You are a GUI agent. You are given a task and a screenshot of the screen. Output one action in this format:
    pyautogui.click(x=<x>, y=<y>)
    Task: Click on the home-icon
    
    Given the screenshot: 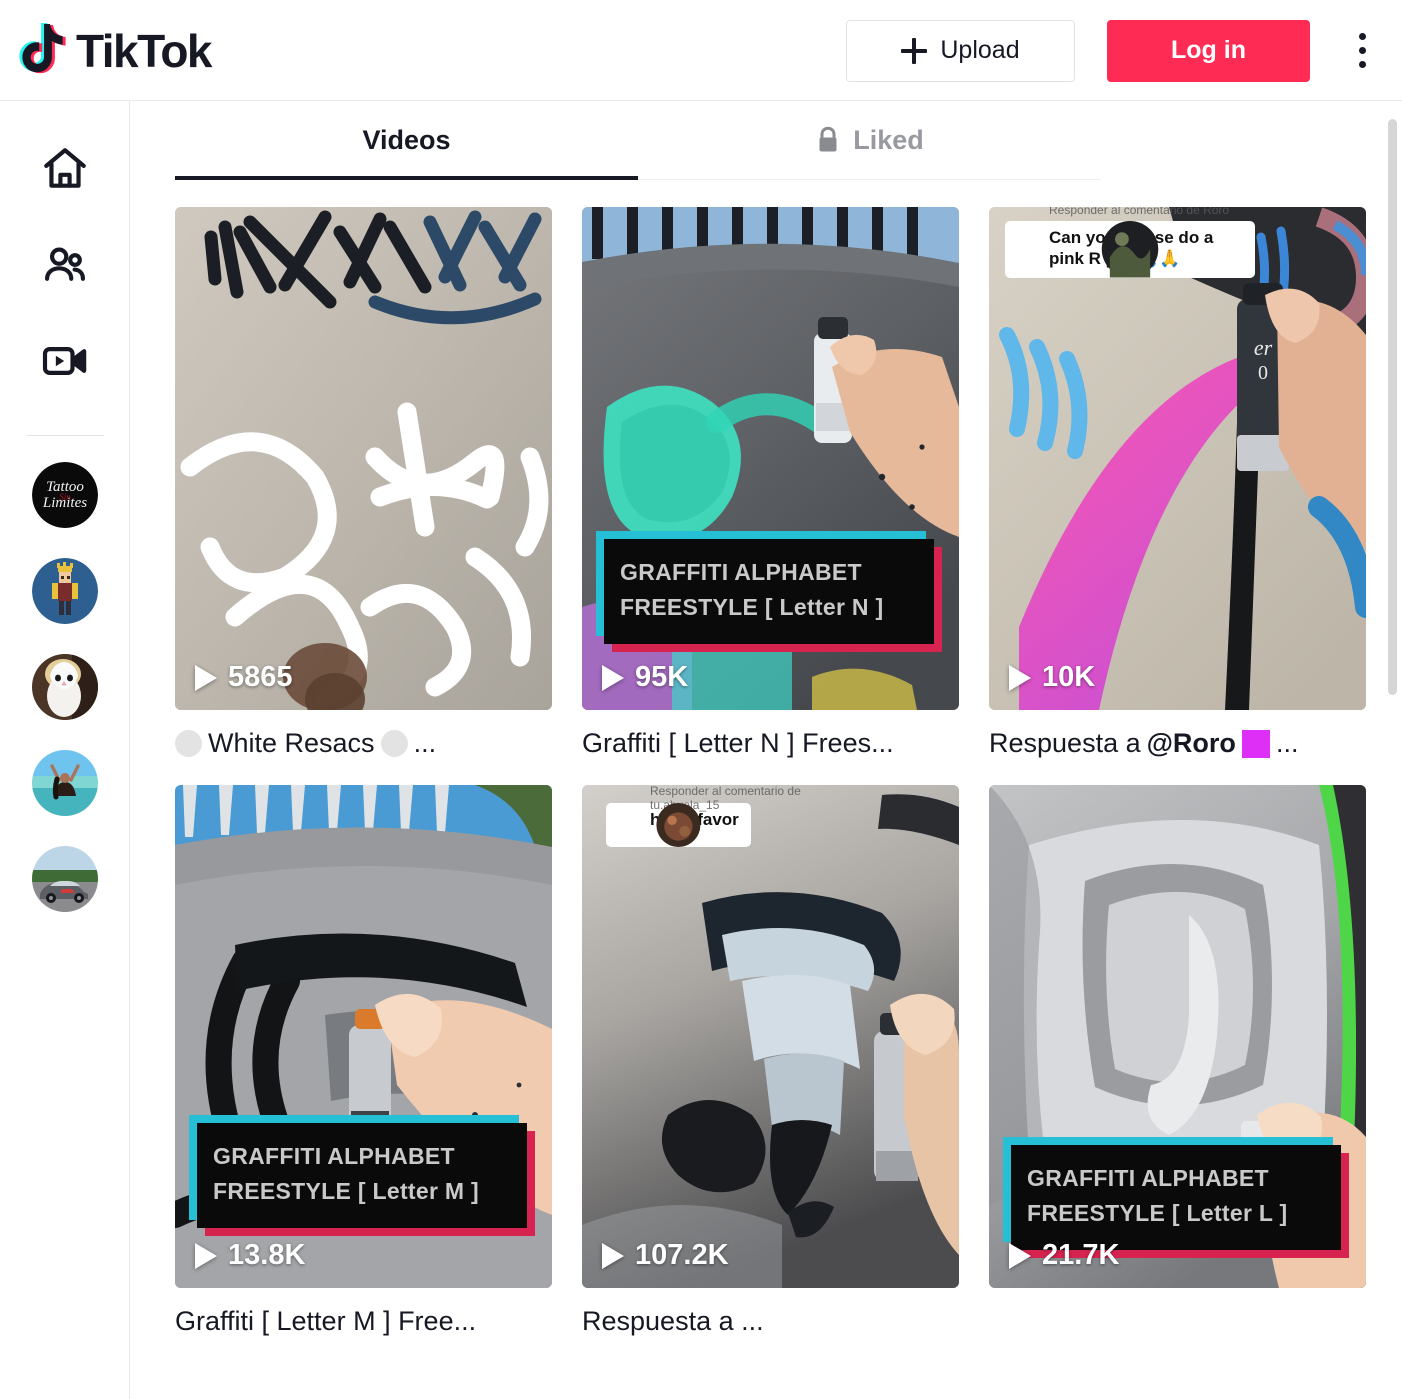 What is the action you would take?
    pyautogui.click(x=65, y=171)
    